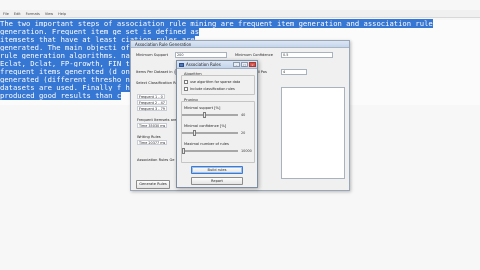 This screenshot has height=270, width=480. What do you see at coordinates (215, 82) in the screenshot?
I see `sparse-data-label: use algorithm for sparse data` at bounding box center [215, 82].